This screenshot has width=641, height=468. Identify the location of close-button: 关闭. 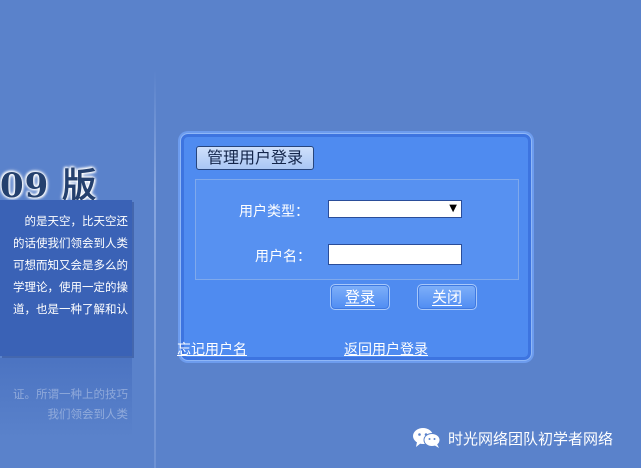
(447, 297).